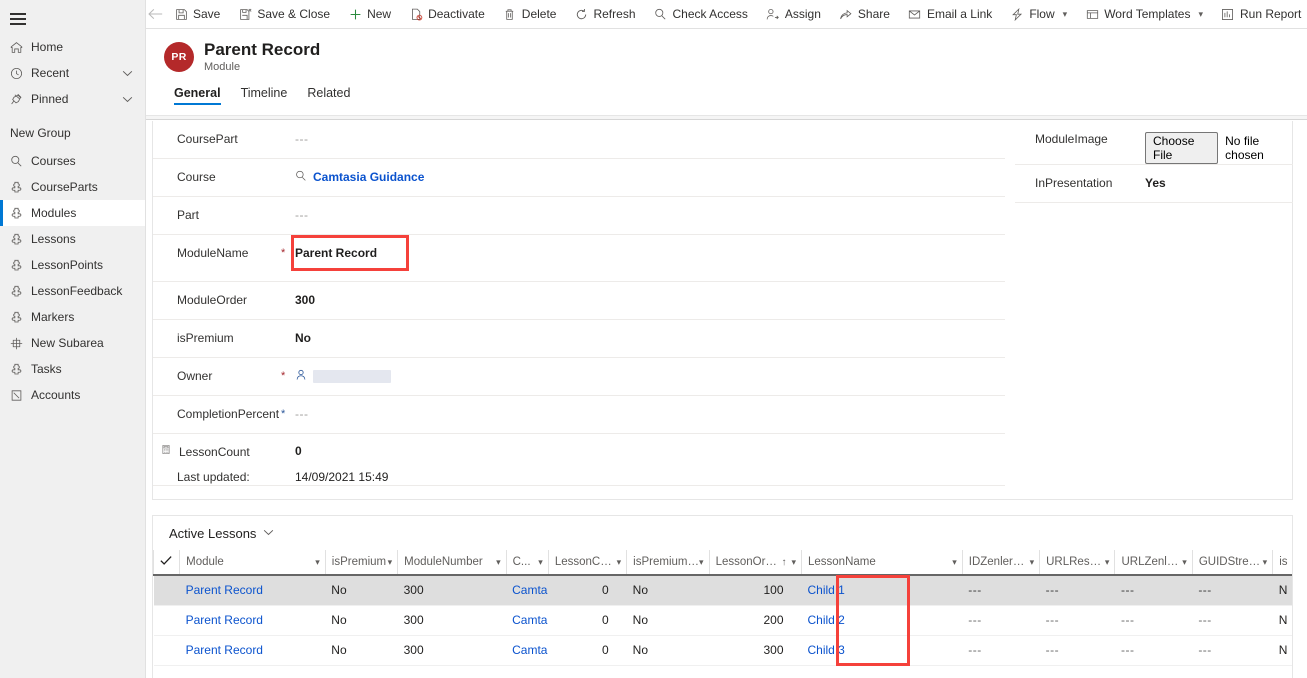 The height and width of the screenshot is (678, 1307). What do you see at coordinates (1000, 563) in the screenshot?
I see `column-header-idzenlervi: IDZenlerVi... ▾` at bounding box center [1000, 563].